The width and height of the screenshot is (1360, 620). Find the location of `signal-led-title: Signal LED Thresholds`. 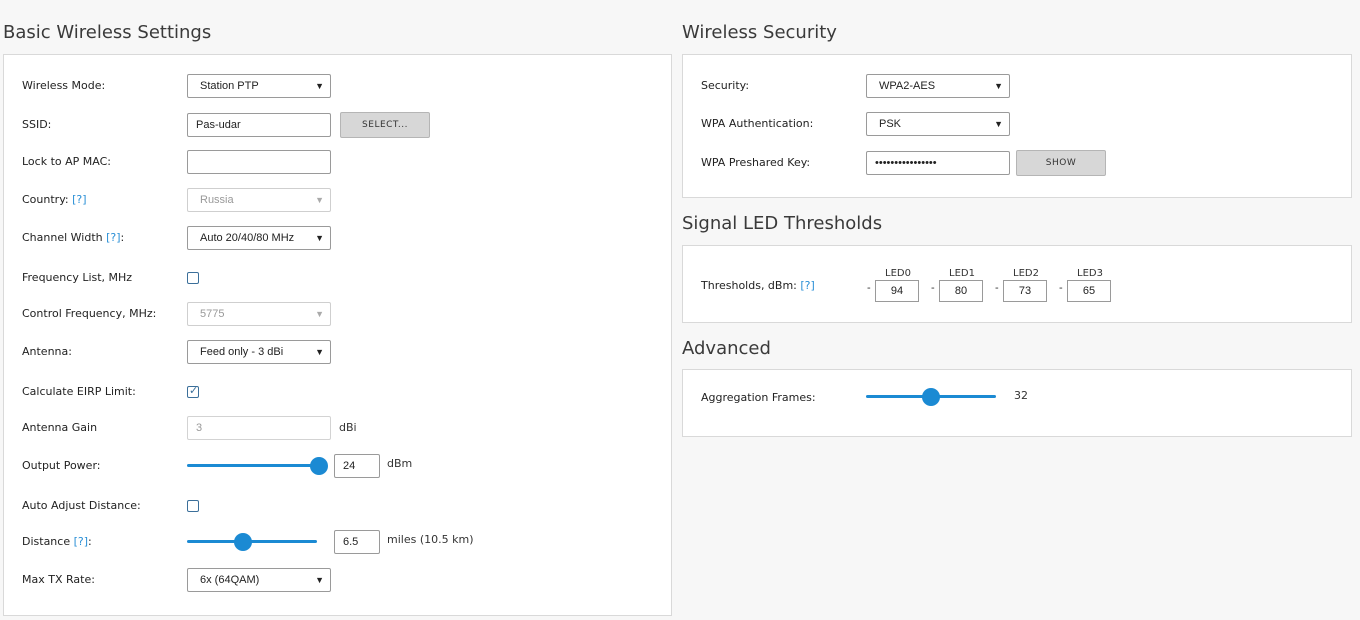

signal-led-title: Signal LED Thresholds is located at coordinates (782, 223).